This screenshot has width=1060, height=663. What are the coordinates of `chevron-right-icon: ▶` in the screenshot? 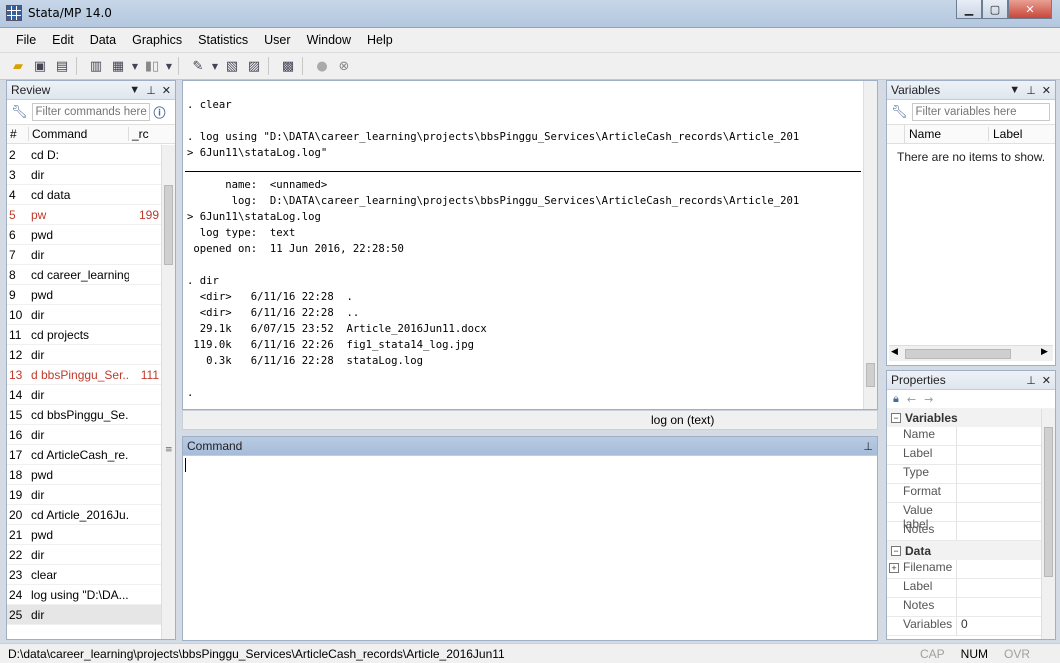 It's located at (1044, 352).